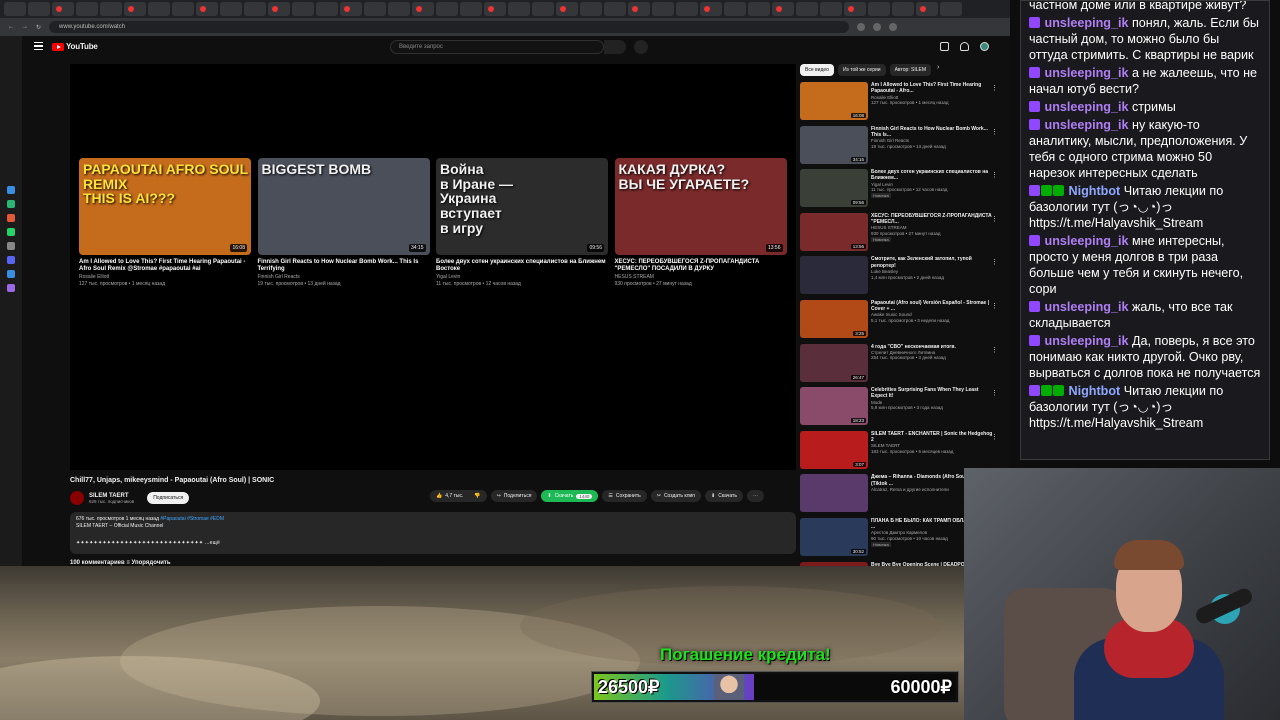  What do you see at coordinates (38, 27) in the screenshot?
I see `reload-icon: ↻` at bounding box center [38, 27].